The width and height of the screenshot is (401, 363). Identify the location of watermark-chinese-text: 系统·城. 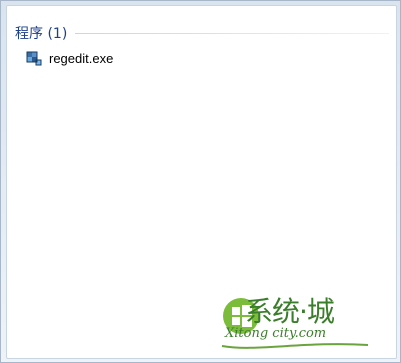
(290, 311).